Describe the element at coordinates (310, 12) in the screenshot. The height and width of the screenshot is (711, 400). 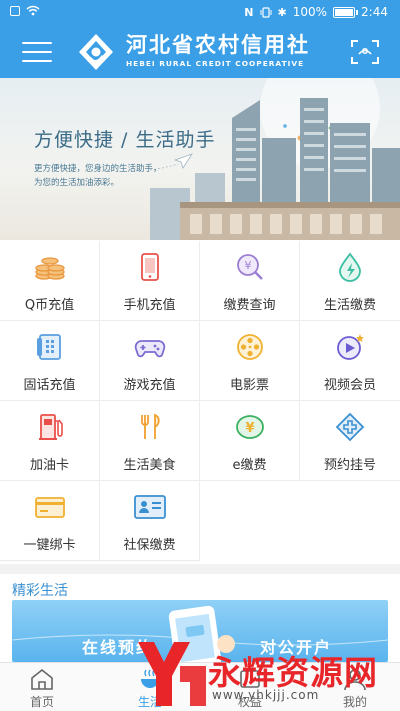
I see `battery-percent: 100%` at that location.